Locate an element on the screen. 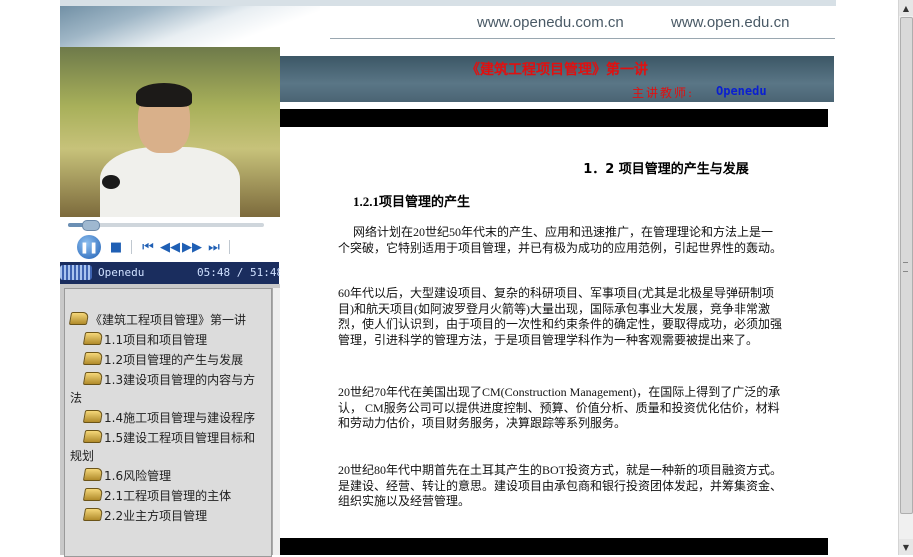 The height and width of the screenshot is (557, 913). left-margin is located at coordinates (30, 277).